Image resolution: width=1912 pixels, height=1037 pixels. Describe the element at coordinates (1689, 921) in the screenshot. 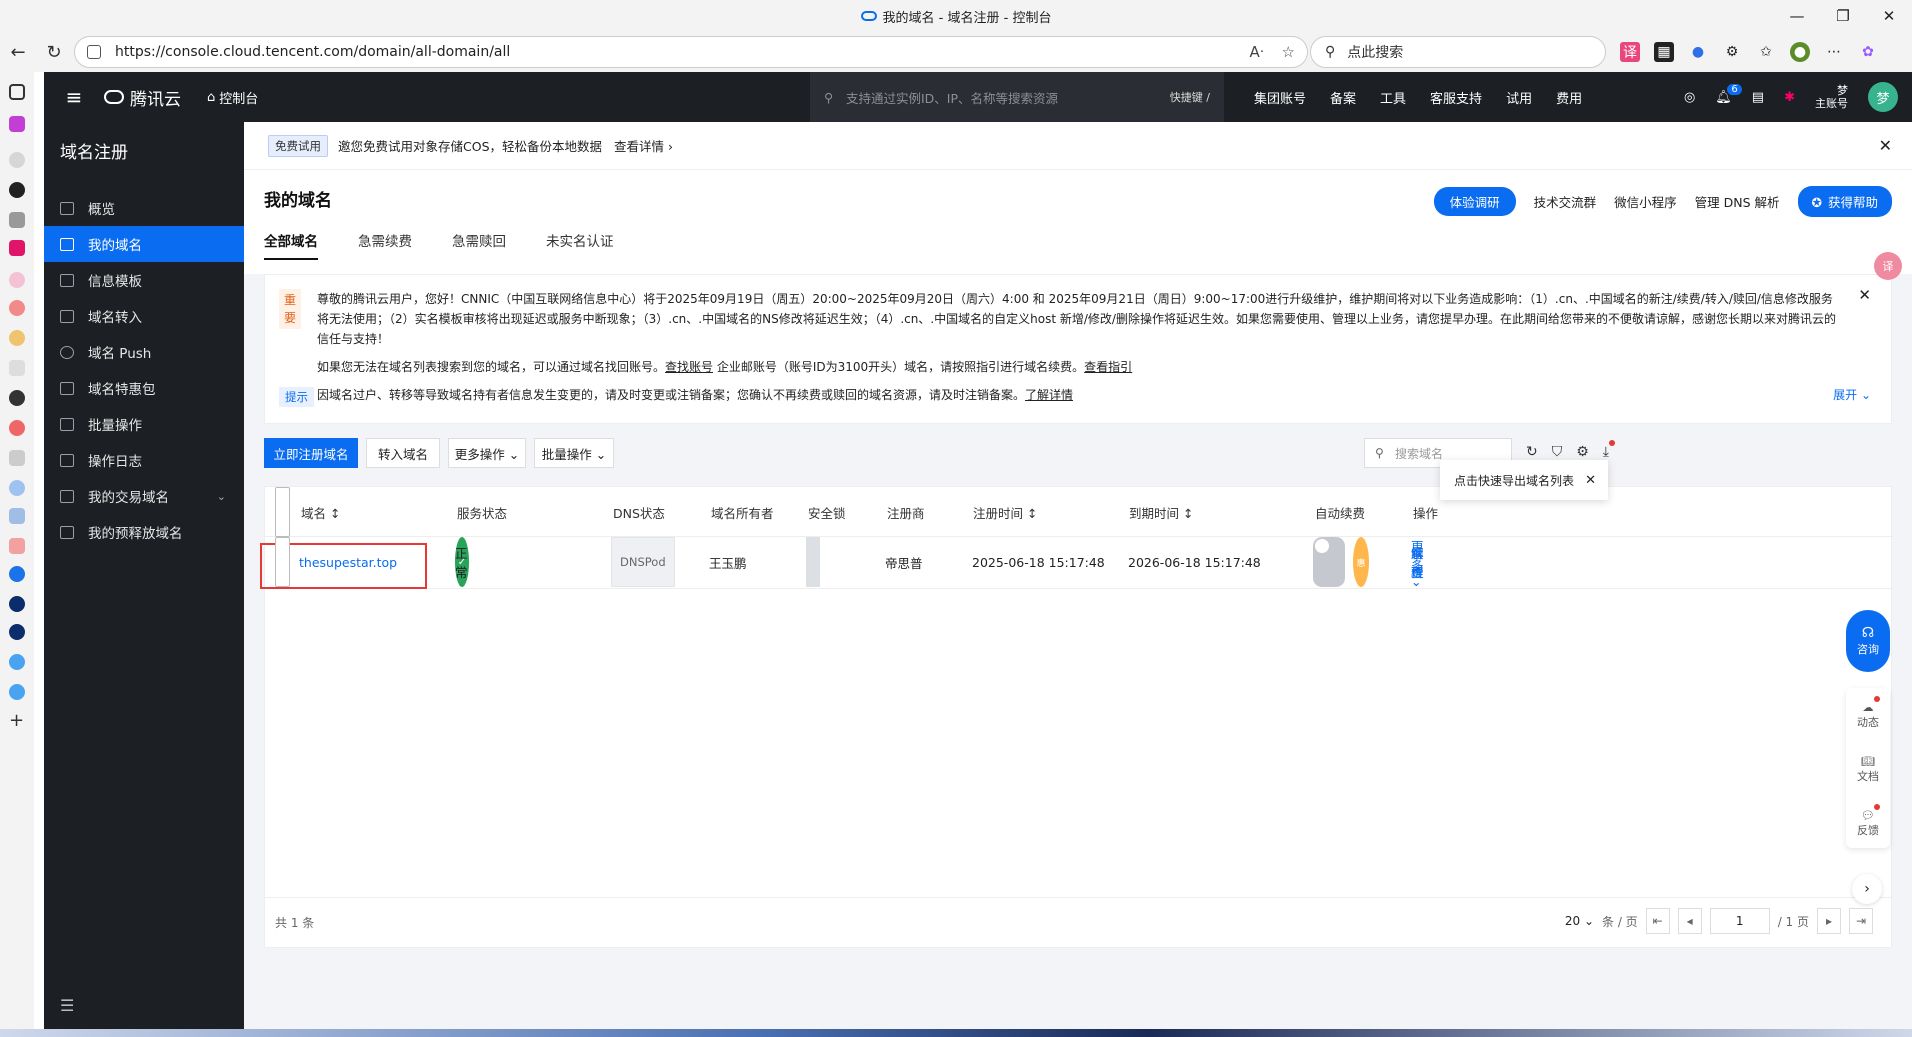

I see `prev-page-button: ◂` at that location.